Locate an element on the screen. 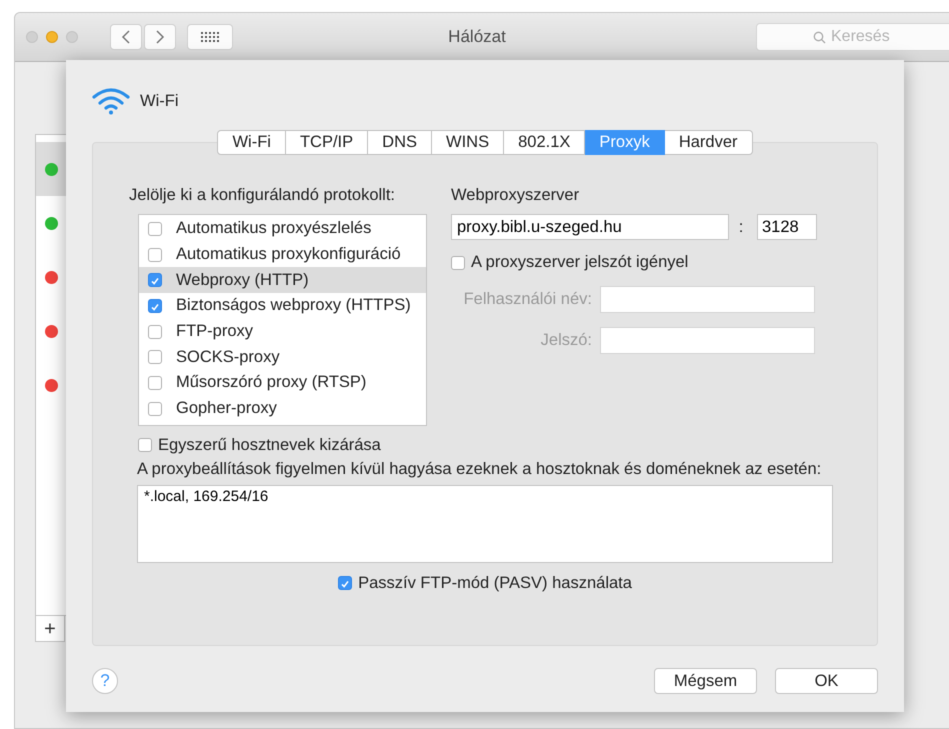 The width and height of the screenshot is (949, 729). bypass-field: *.local, 169.254/16 is located at coordinates (485, 523).